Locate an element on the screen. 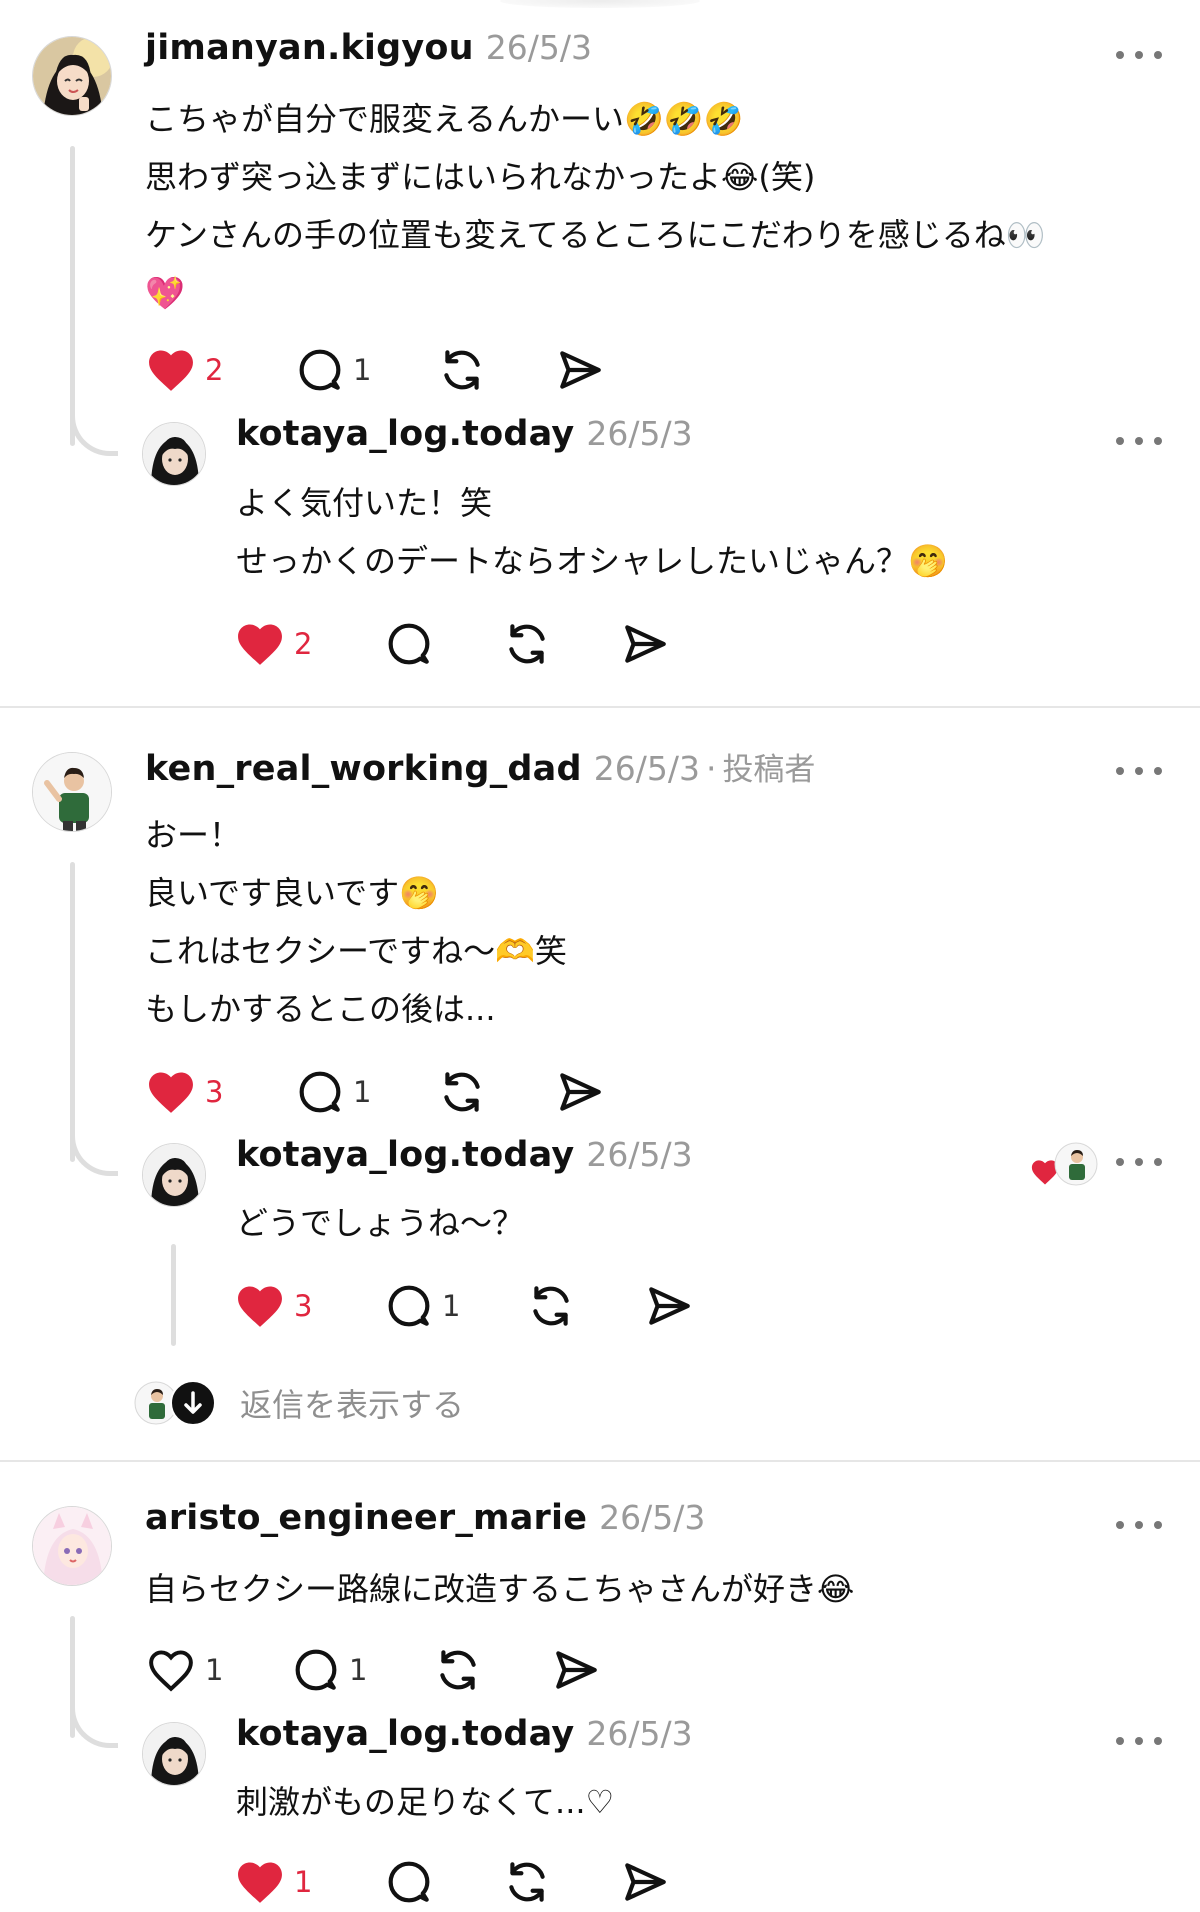 This screenshot has width=1200, height=1912. thread-divider is located at coordinates (600, 1461).